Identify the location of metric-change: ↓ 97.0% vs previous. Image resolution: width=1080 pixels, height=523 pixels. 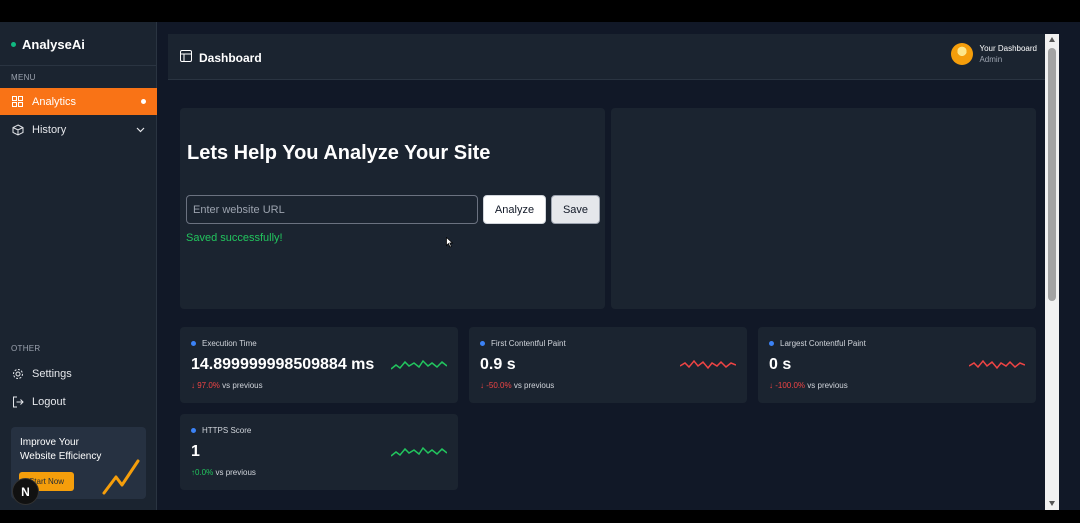
(227, 385).